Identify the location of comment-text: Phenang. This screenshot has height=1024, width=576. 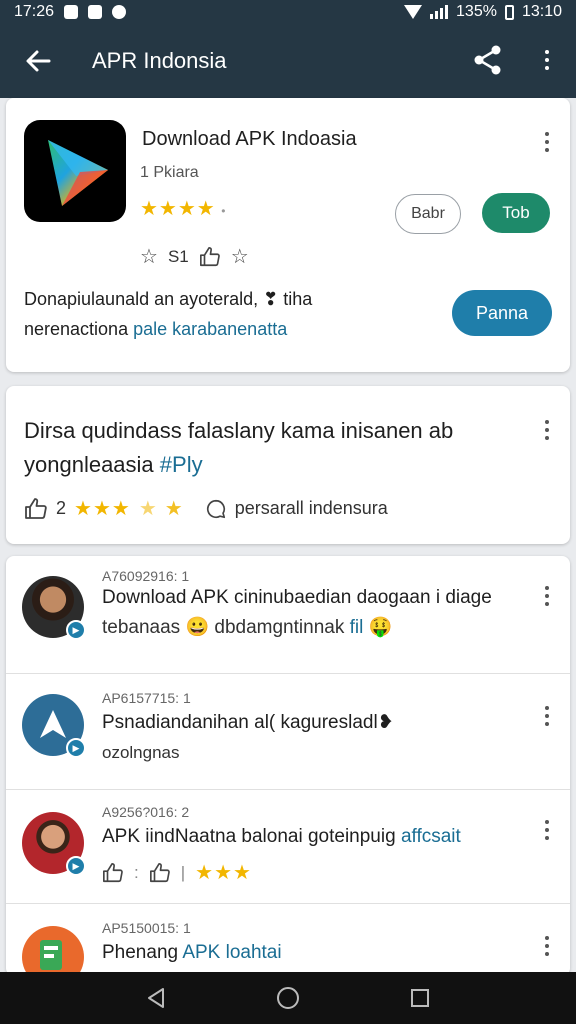
(142, 952).